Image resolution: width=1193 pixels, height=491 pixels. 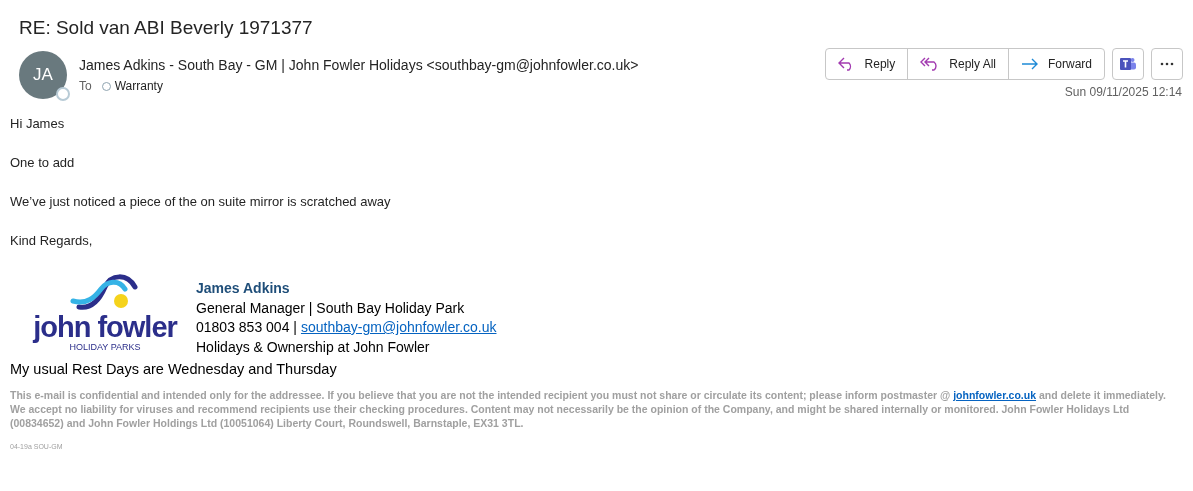 I want to click on email-link: southbay-gm@johnfowler.co.uk, so click(x=398, y=328).